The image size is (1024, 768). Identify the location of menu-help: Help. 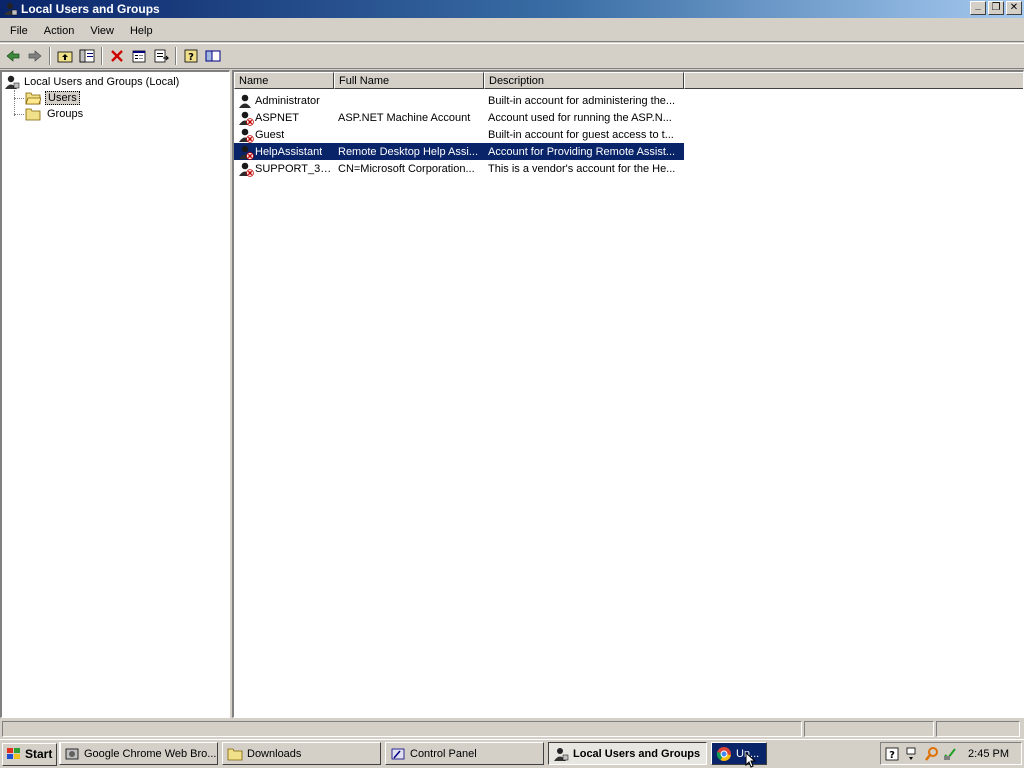
(141, 31).